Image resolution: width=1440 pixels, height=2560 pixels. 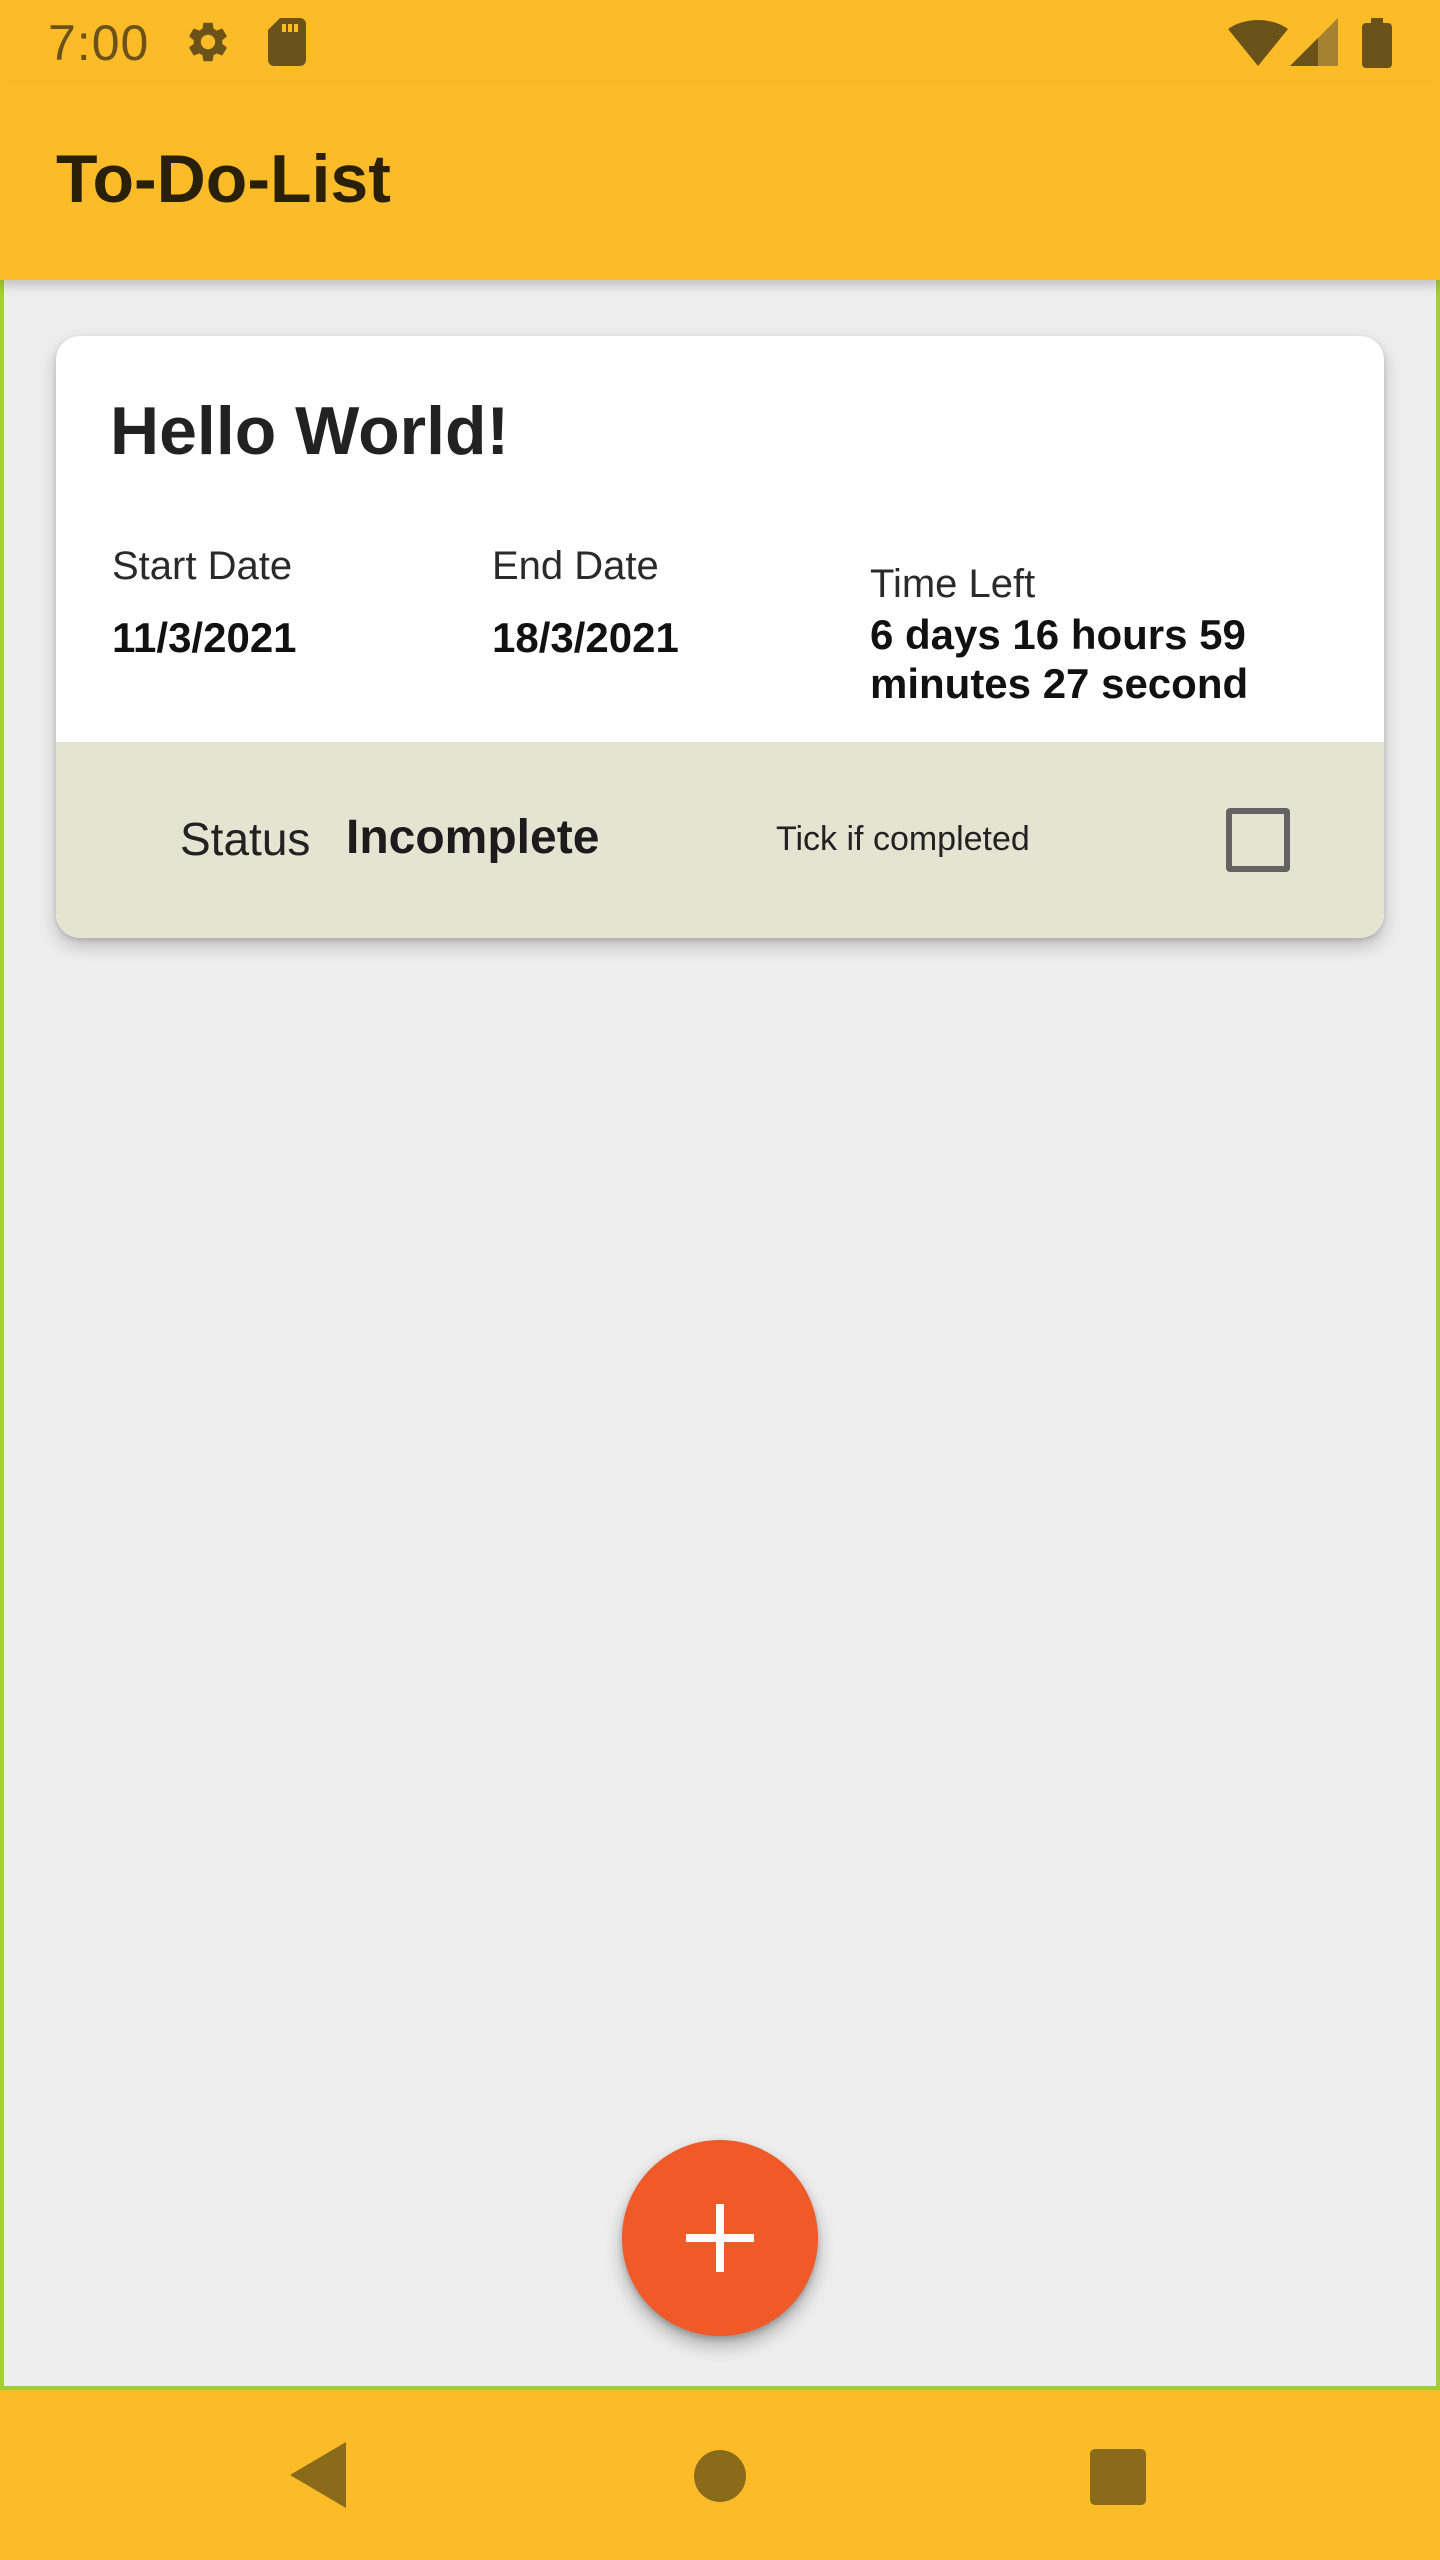 I want to click on end-date-value: 18/3/2021, so click(x=585, y=637).